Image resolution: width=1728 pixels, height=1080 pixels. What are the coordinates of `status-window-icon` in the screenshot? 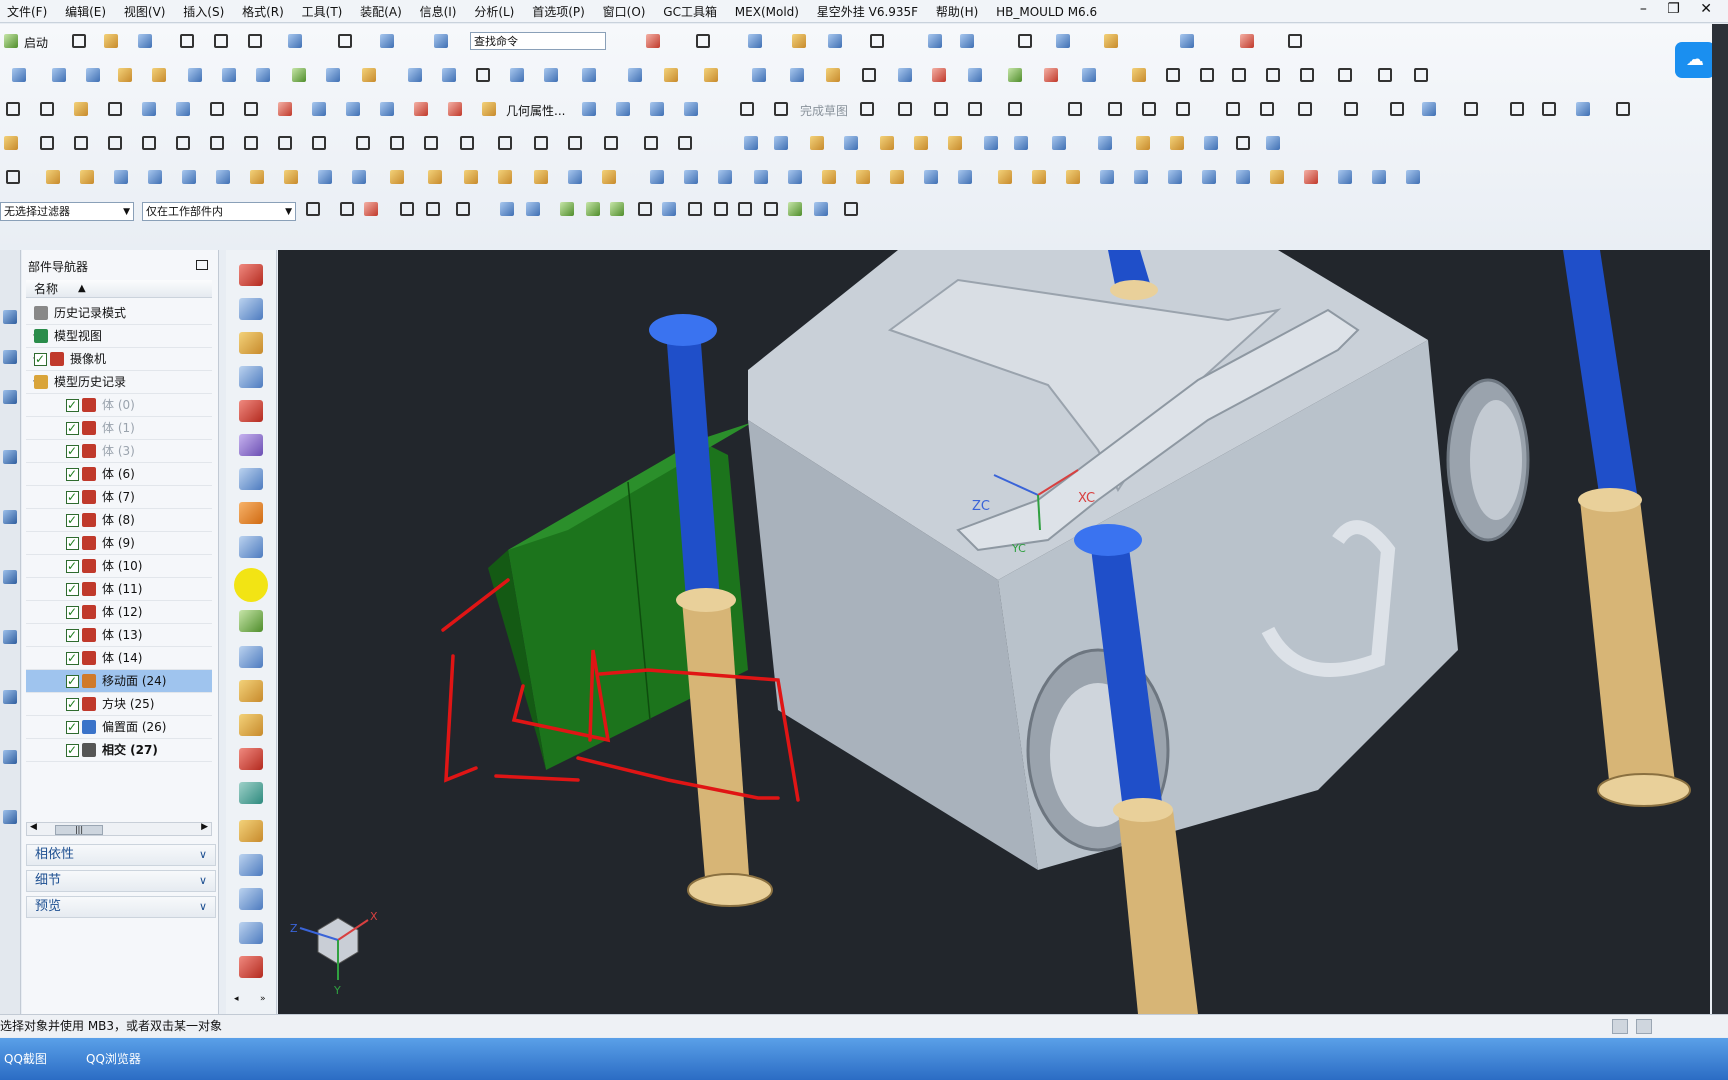 It's located at (1644, 1026).